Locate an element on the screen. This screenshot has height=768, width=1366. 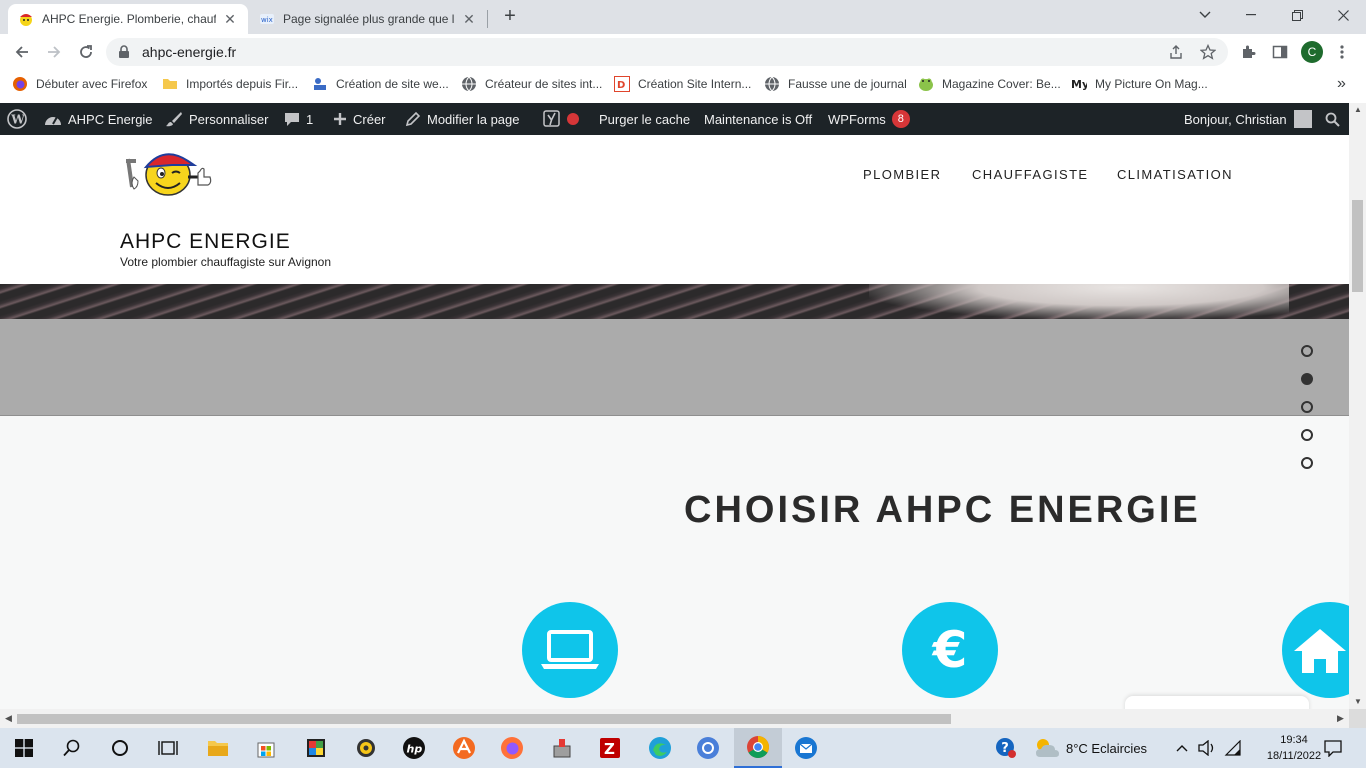
purge-cache-link: Purger le cache is located at coordinates (644, 119).